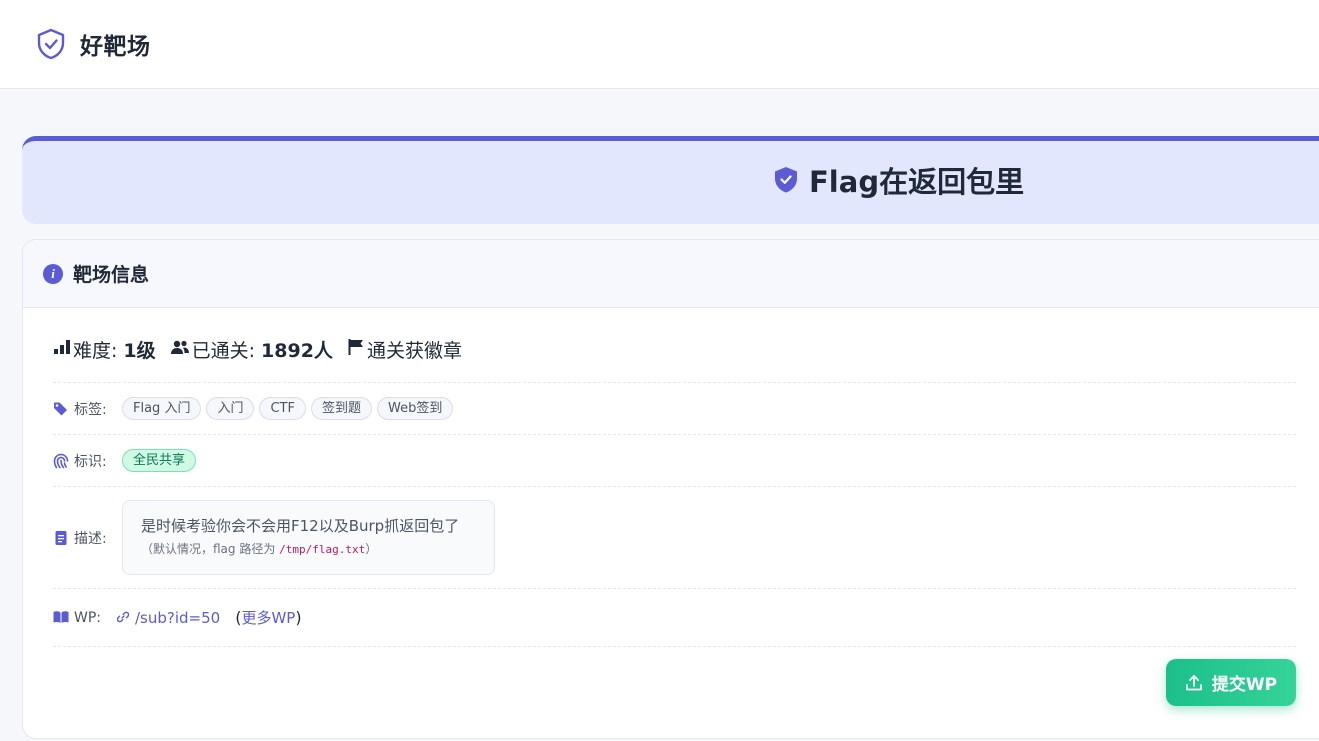 The height and width of the screenshot is (741, 1319). Describe the element at coordinates (62, 349) in the screenshot. I see `signal-bars-icon` at that location.